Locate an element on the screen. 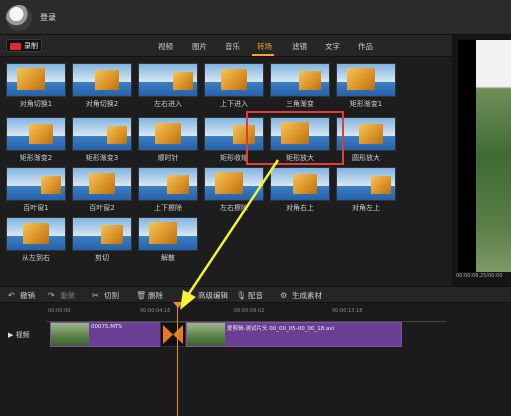 The width and height of the screenshot is (511, 416). ruler-tick: 00:00:00 is located at coordinates (59, 311).